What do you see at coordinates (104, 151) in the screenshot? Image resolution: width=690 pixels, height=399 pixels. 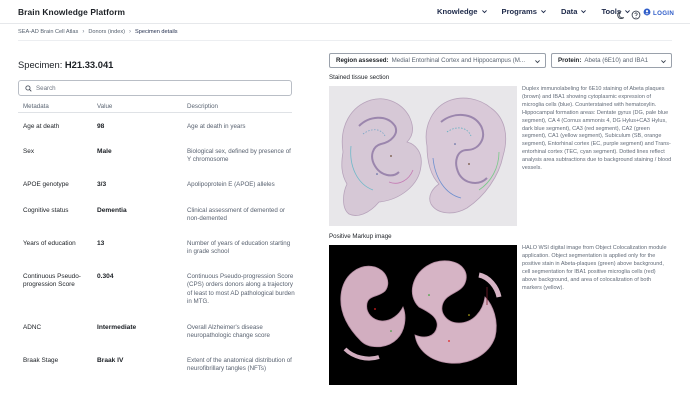 I see `row-value: Male` at bounding box center [104, 151].